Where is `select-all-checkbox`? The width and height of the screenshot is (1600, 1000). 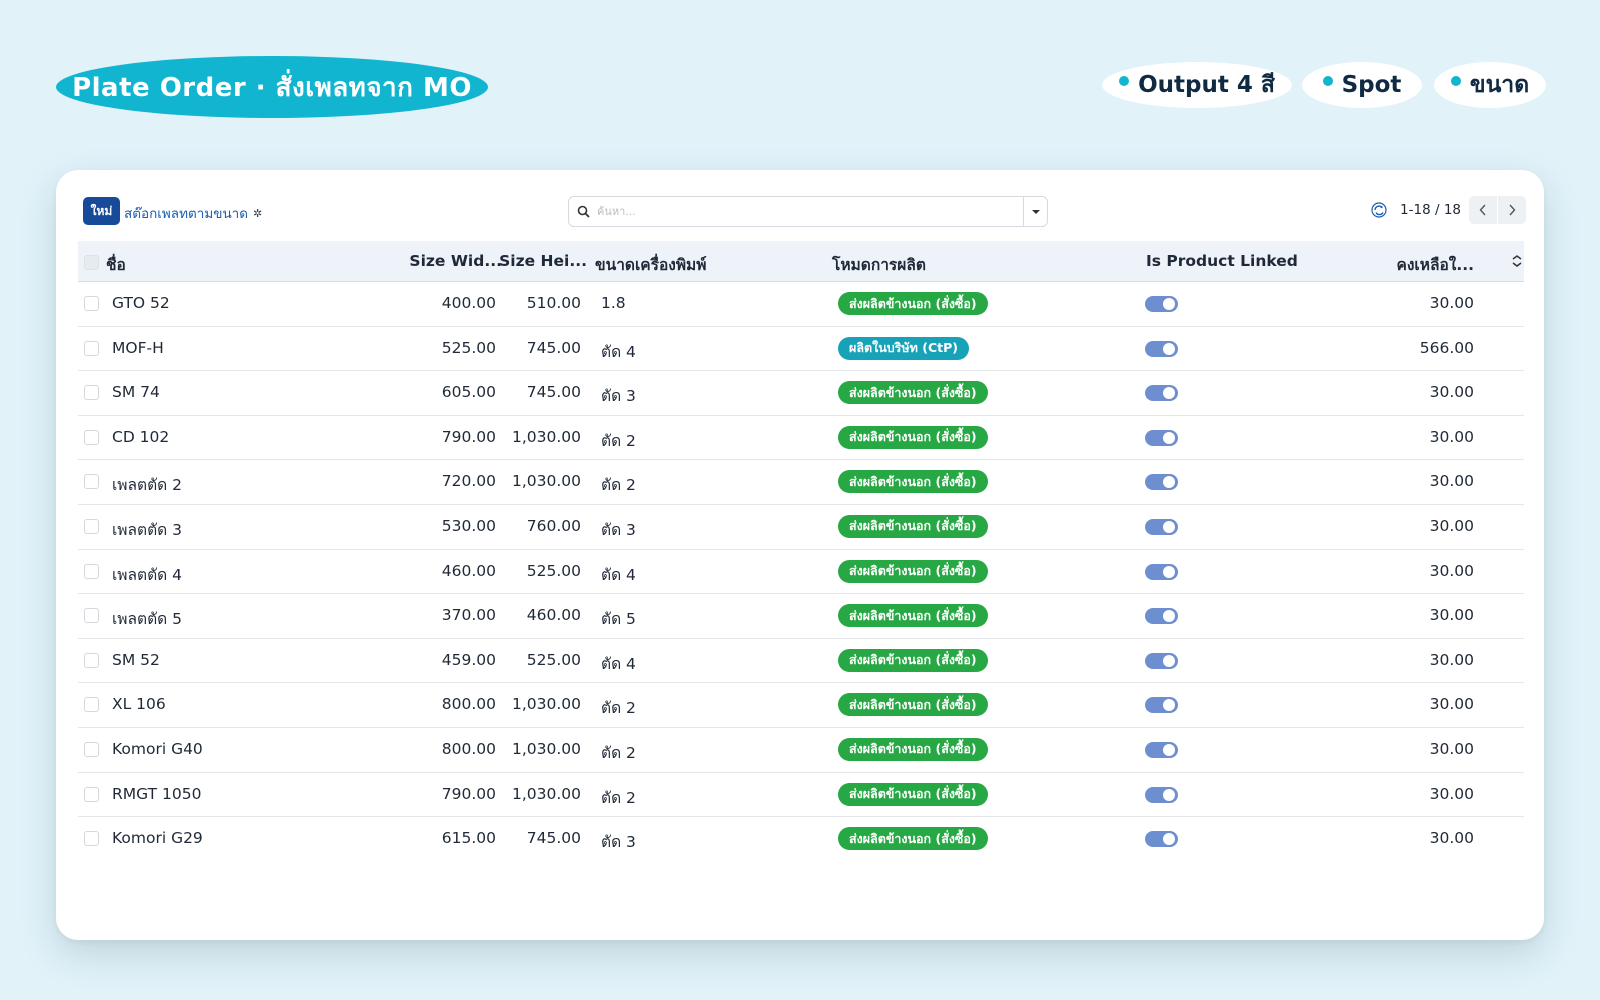
select-all-checkbox is located at coordinates (91, 262).